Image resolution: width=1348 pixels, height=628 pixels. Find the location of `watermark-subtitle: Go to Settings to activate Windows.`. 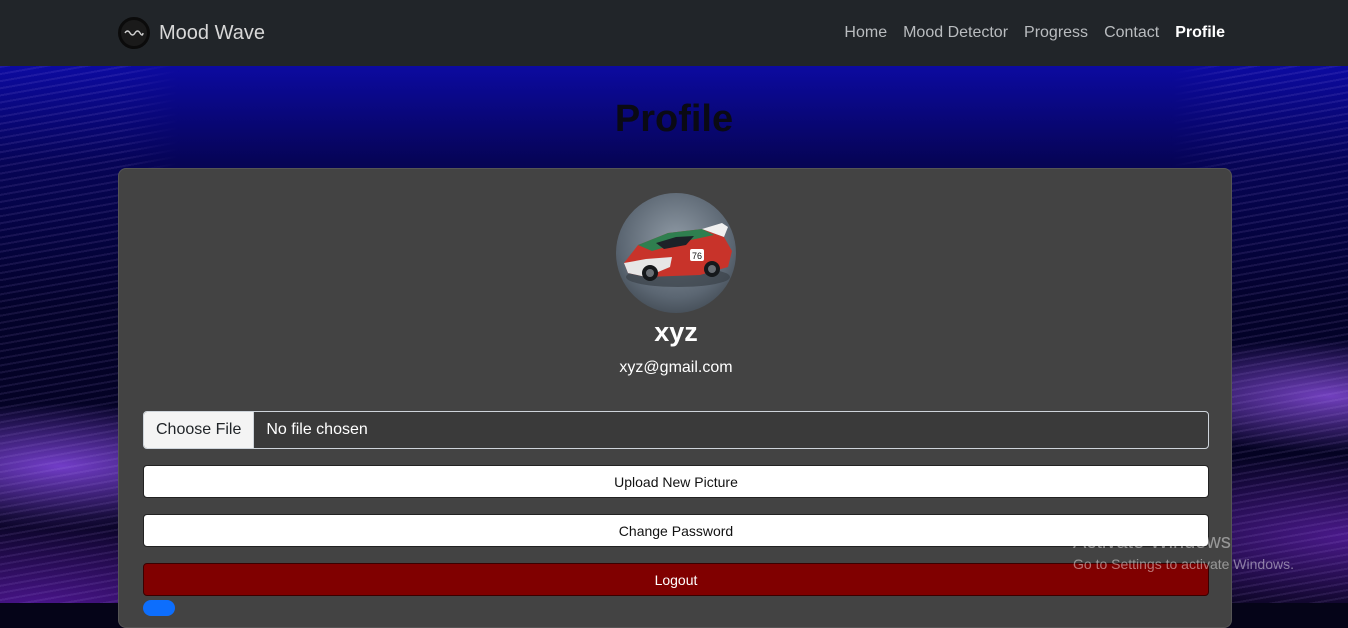

watermark-subtitle: Go to Settings to activate Windows. is located at coordinates (1183, 564).